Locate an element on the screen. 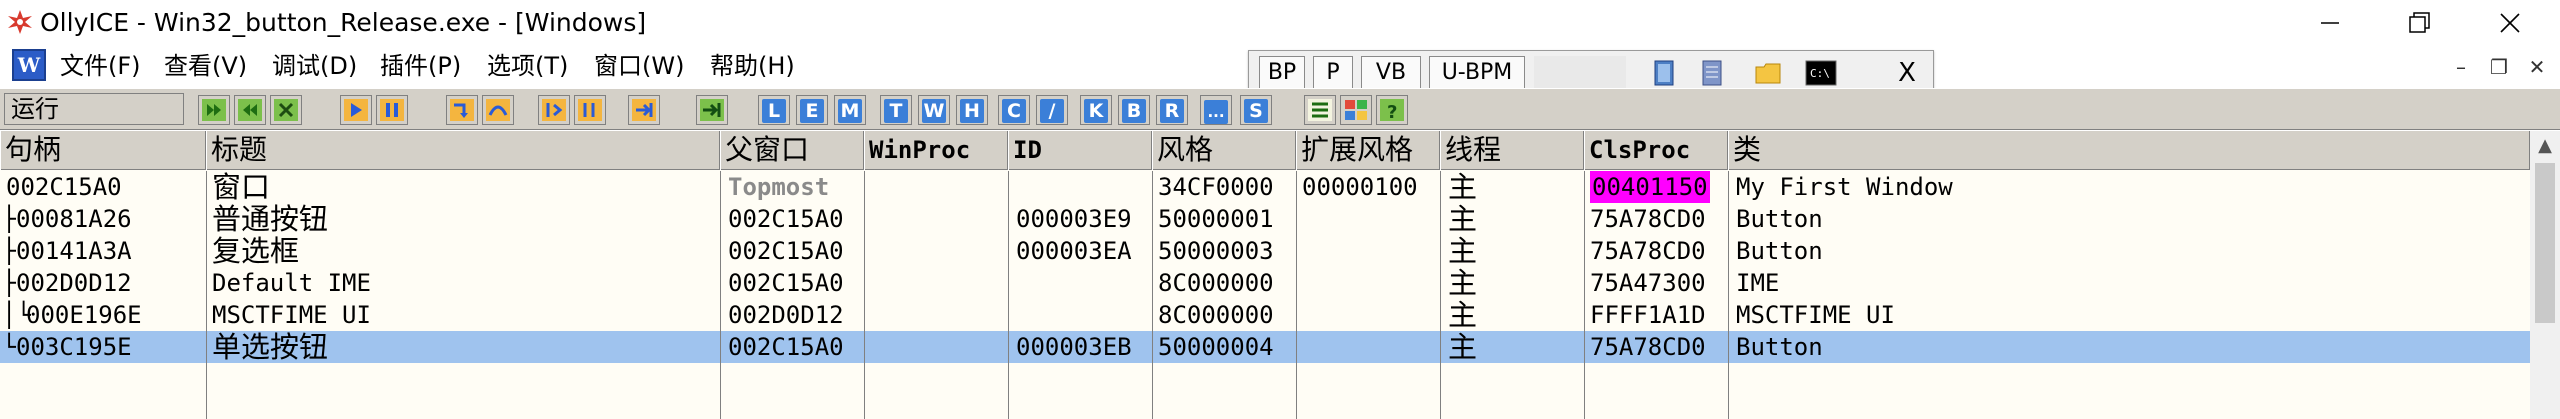 Image resolution: width=2560 pixels, height=419 pixels. cell-handle: 000E196E is located at coordinates (84, 315).